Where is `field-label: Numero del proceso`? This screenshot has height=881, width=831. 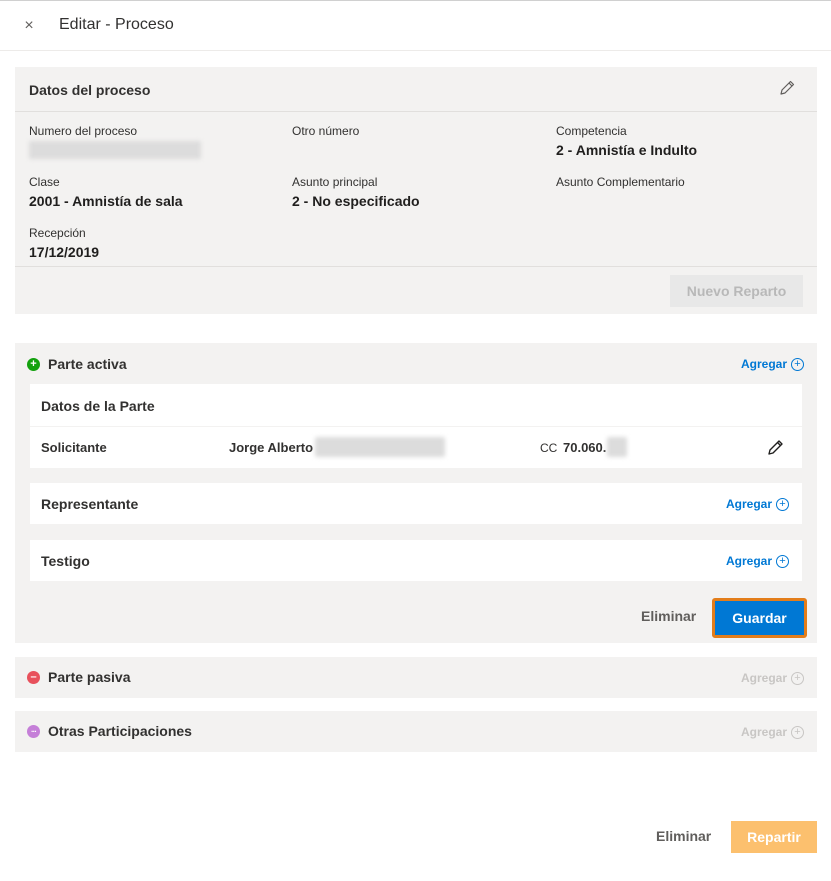
field-label: Numero del proceso is located at coordinates (83, 131).